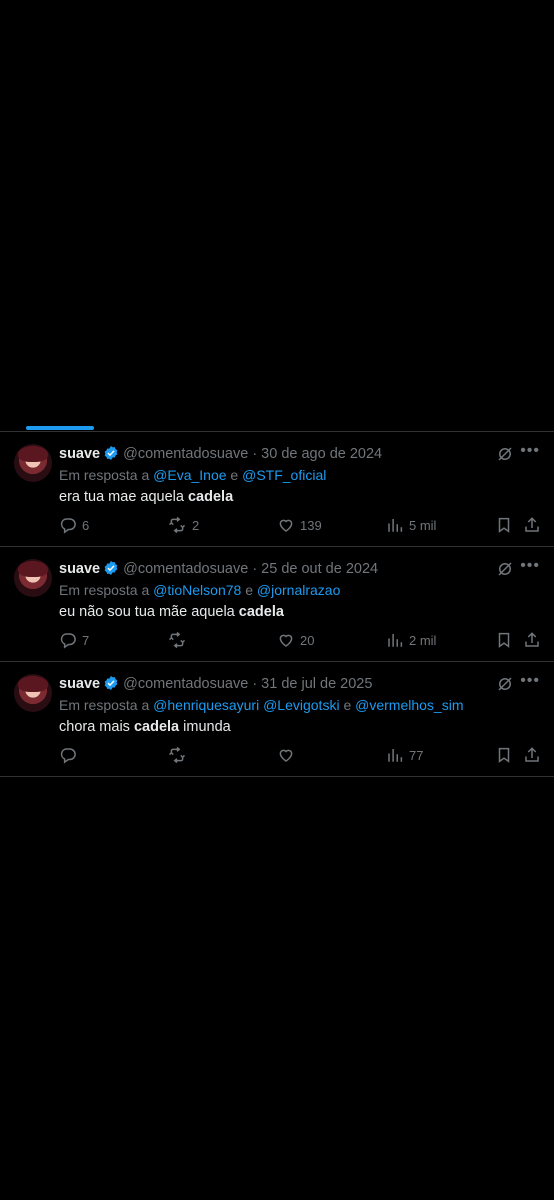  What do you see at coordinates (295, 640) in the screenshot?
I see `like-button: 20` at bounding box center [295, 640].